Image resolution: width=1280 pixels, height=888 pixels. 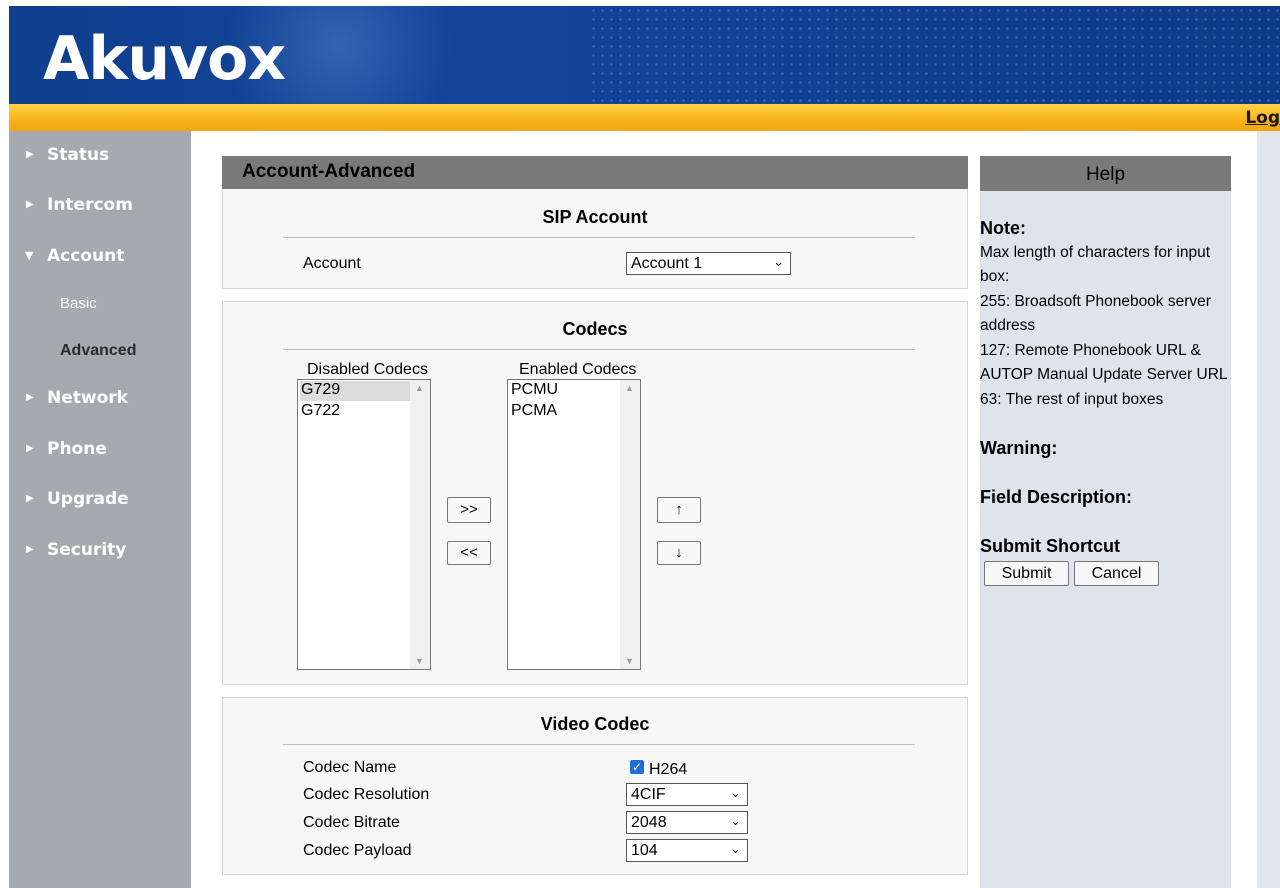 I want to click on note-line: box:, so click(x=995, y=276).